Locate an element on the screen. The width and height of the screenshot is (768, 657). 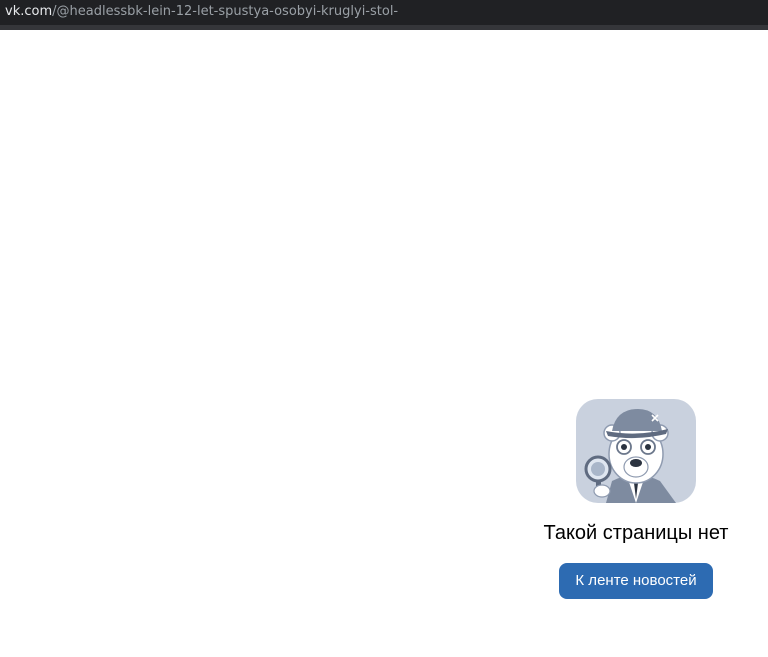
detective-bear-icon is located at coordinates (636, 451).